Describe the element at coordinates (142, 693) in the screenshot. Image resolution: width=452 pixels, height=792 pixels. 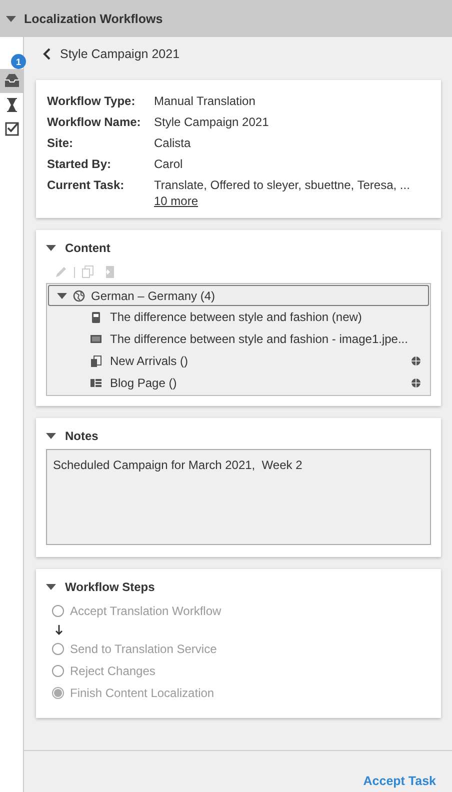
I see `step-label: Finish Content Localization` at that location.